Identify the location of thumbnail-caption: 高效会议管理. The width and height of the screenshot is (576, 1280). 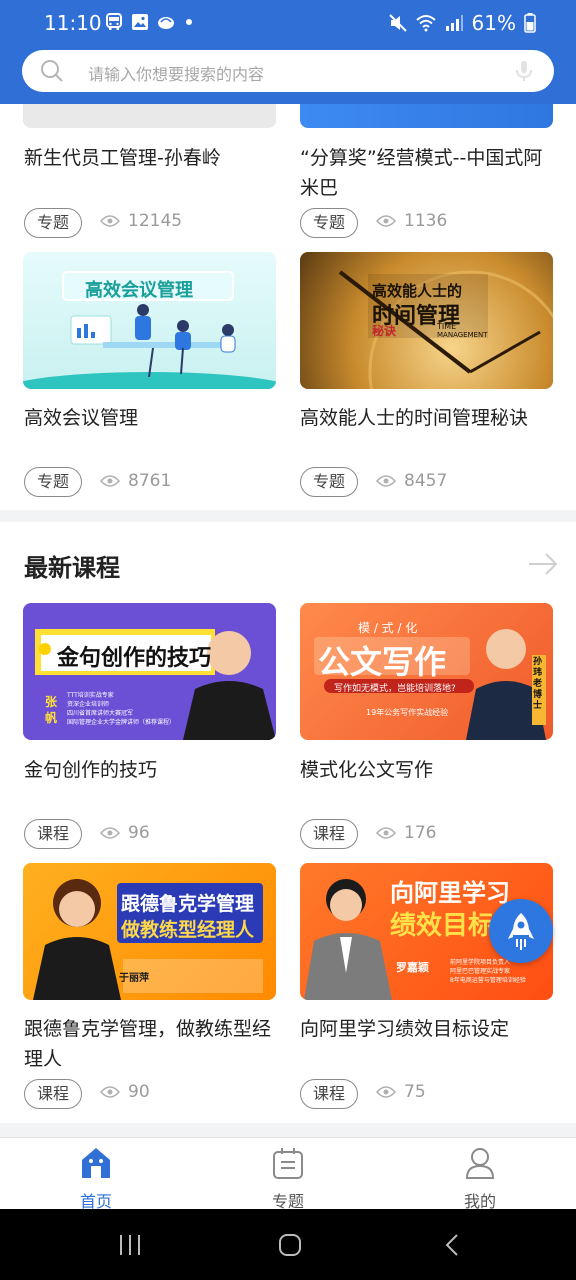
(139, 290).